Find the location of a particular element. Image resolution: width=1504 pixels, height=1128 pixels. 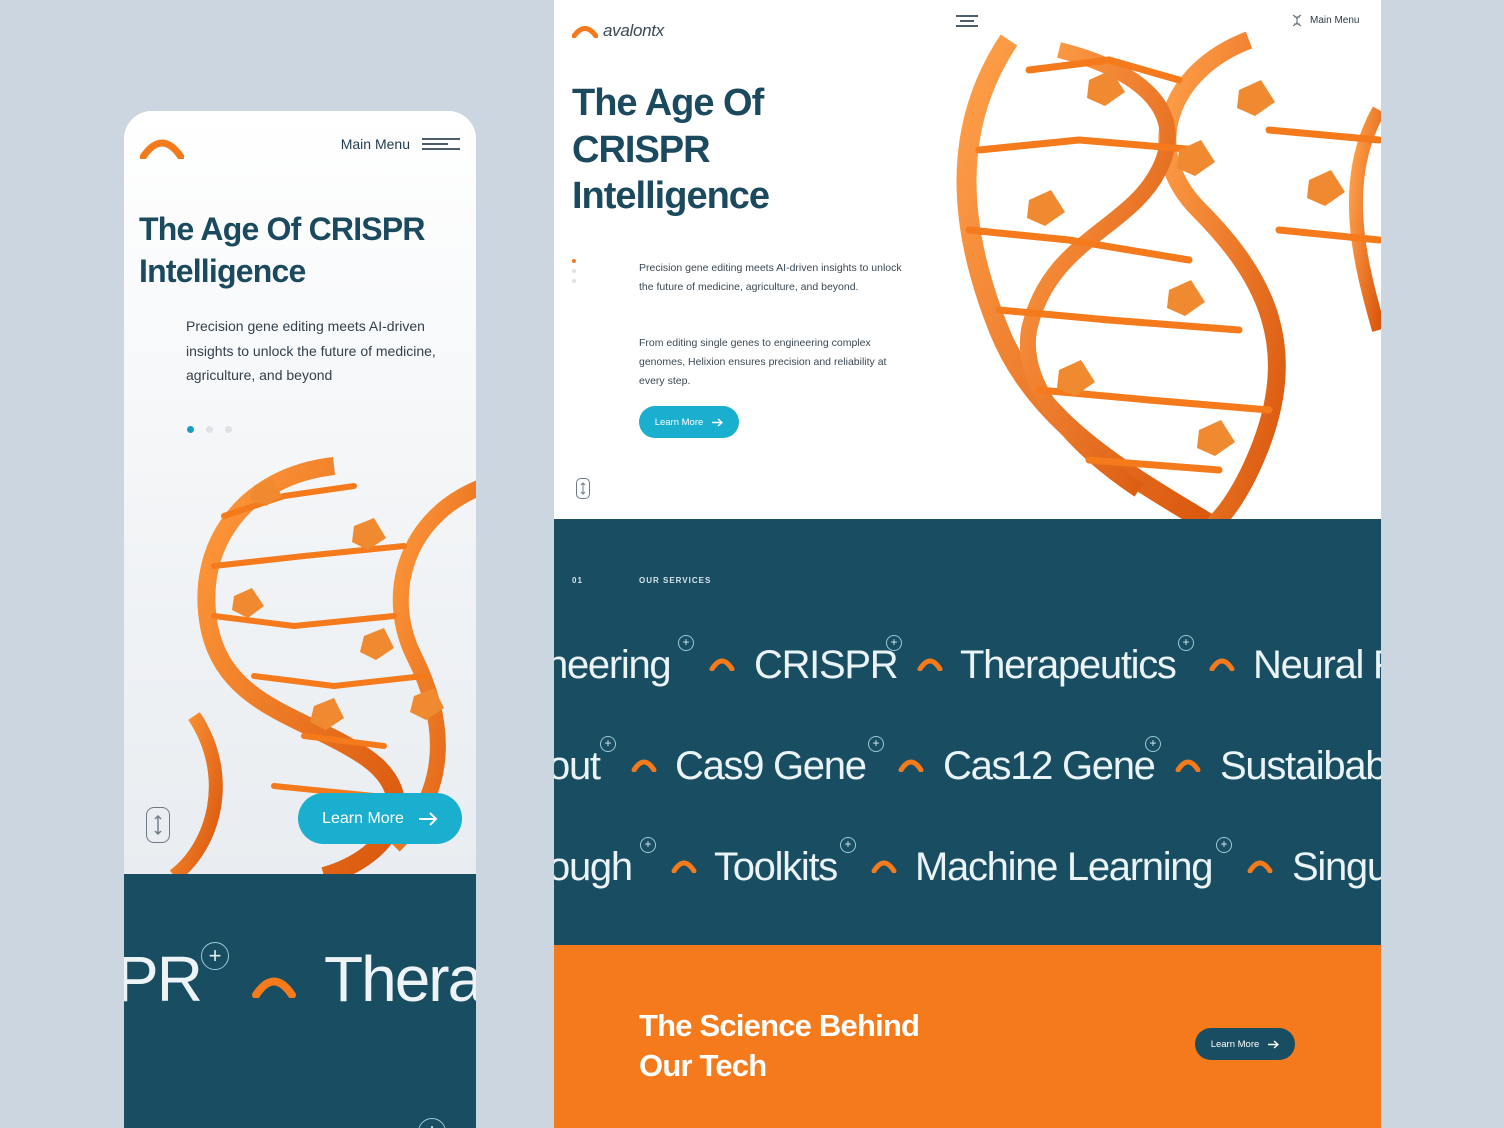

mobile-services: PR + Thera + is located at coordinates (300, 1001).